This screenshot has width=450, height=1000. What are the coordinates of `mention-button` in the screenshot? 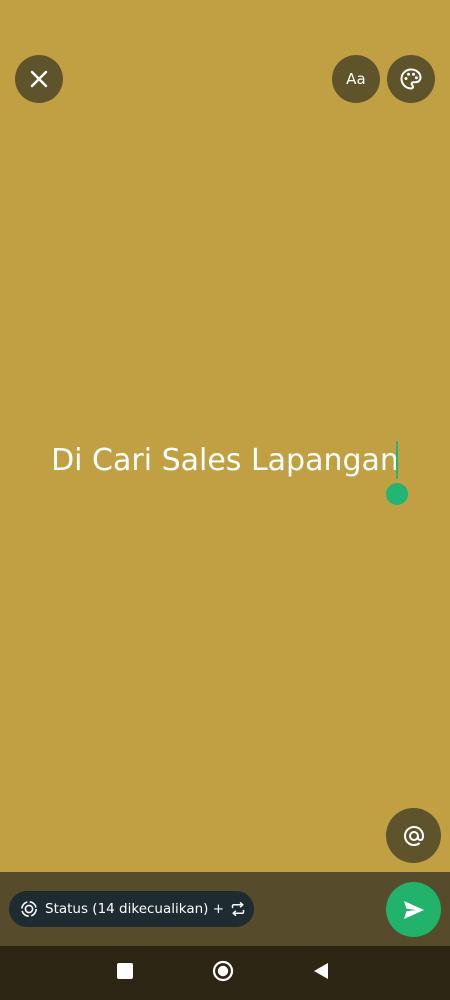 It's located at (413, 835).